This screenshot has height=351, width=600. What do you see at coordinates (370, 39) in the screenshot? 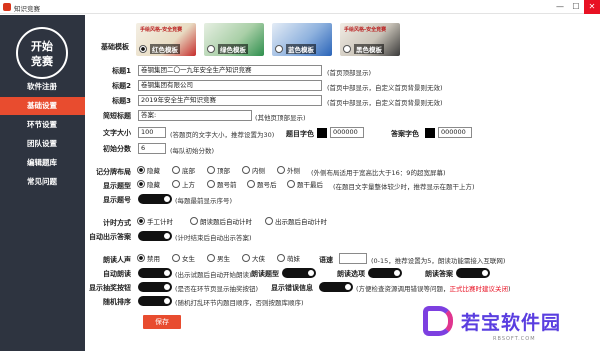
I see `template-black: 手绘风格-安全竞赛 黑色模板` at bounding box center [370, 39].